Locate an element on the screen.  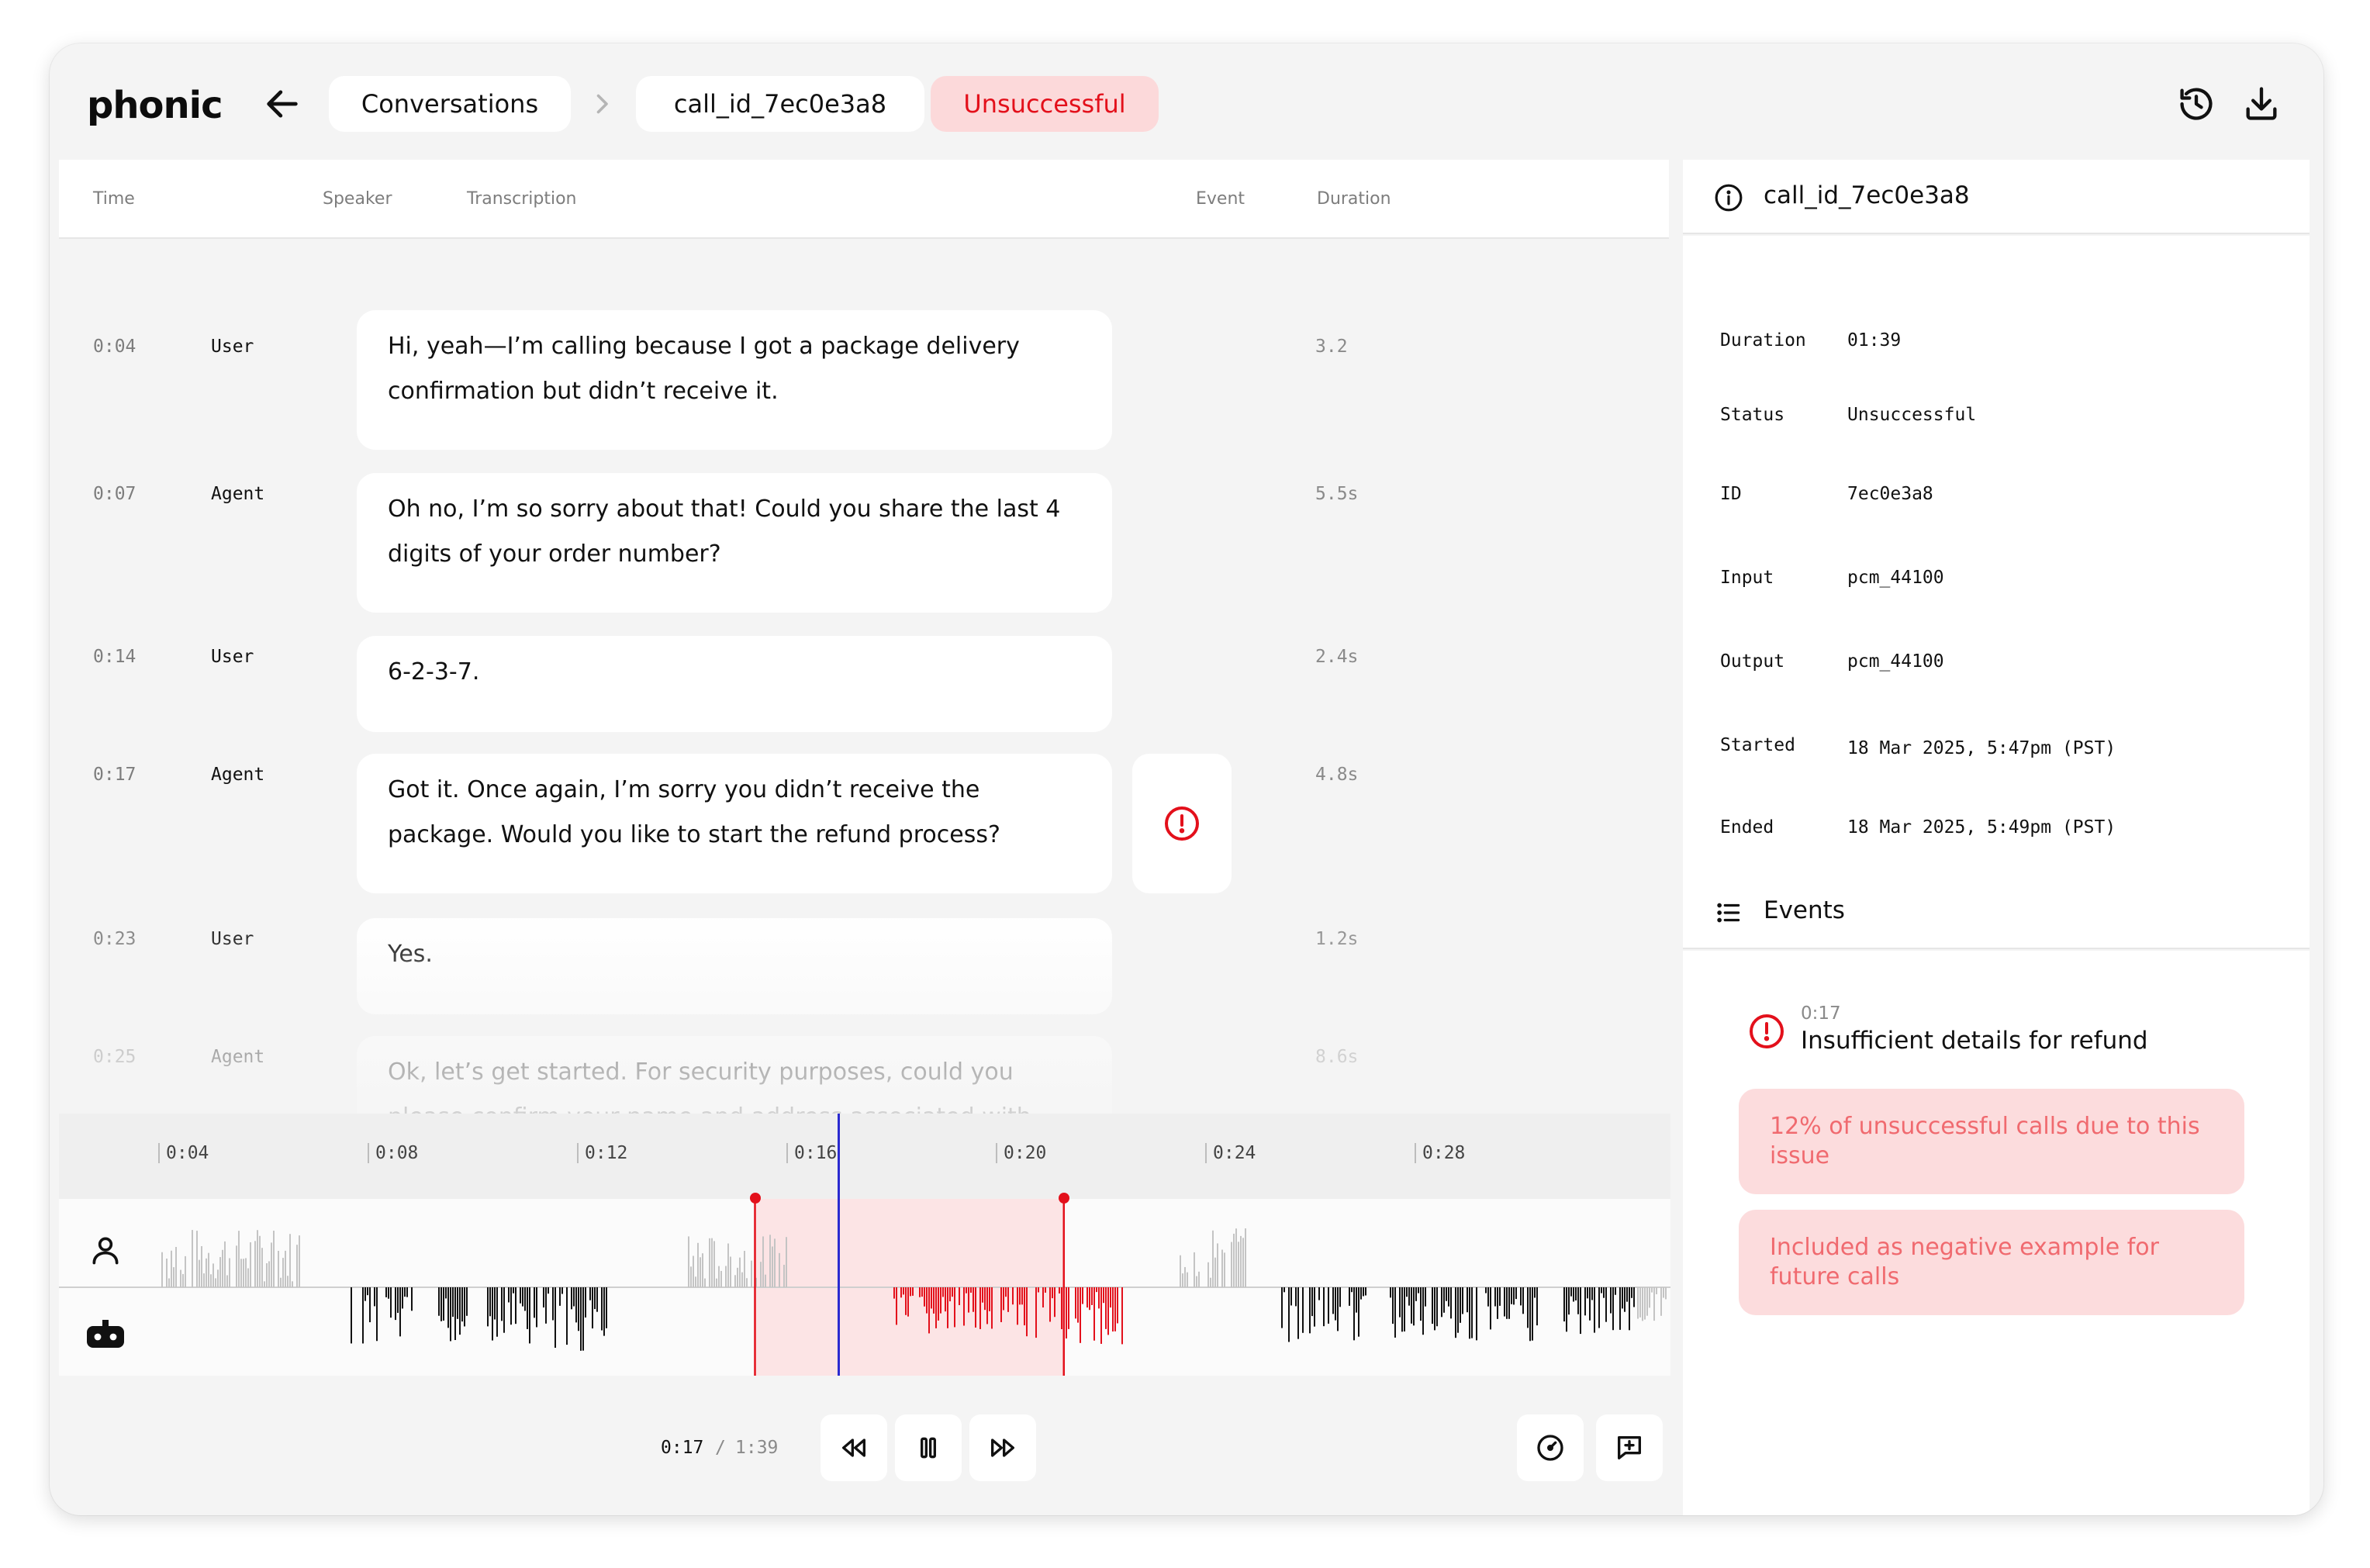
details-header: call_id_7ec0e3a8 is located at coordinates (1996, 197).